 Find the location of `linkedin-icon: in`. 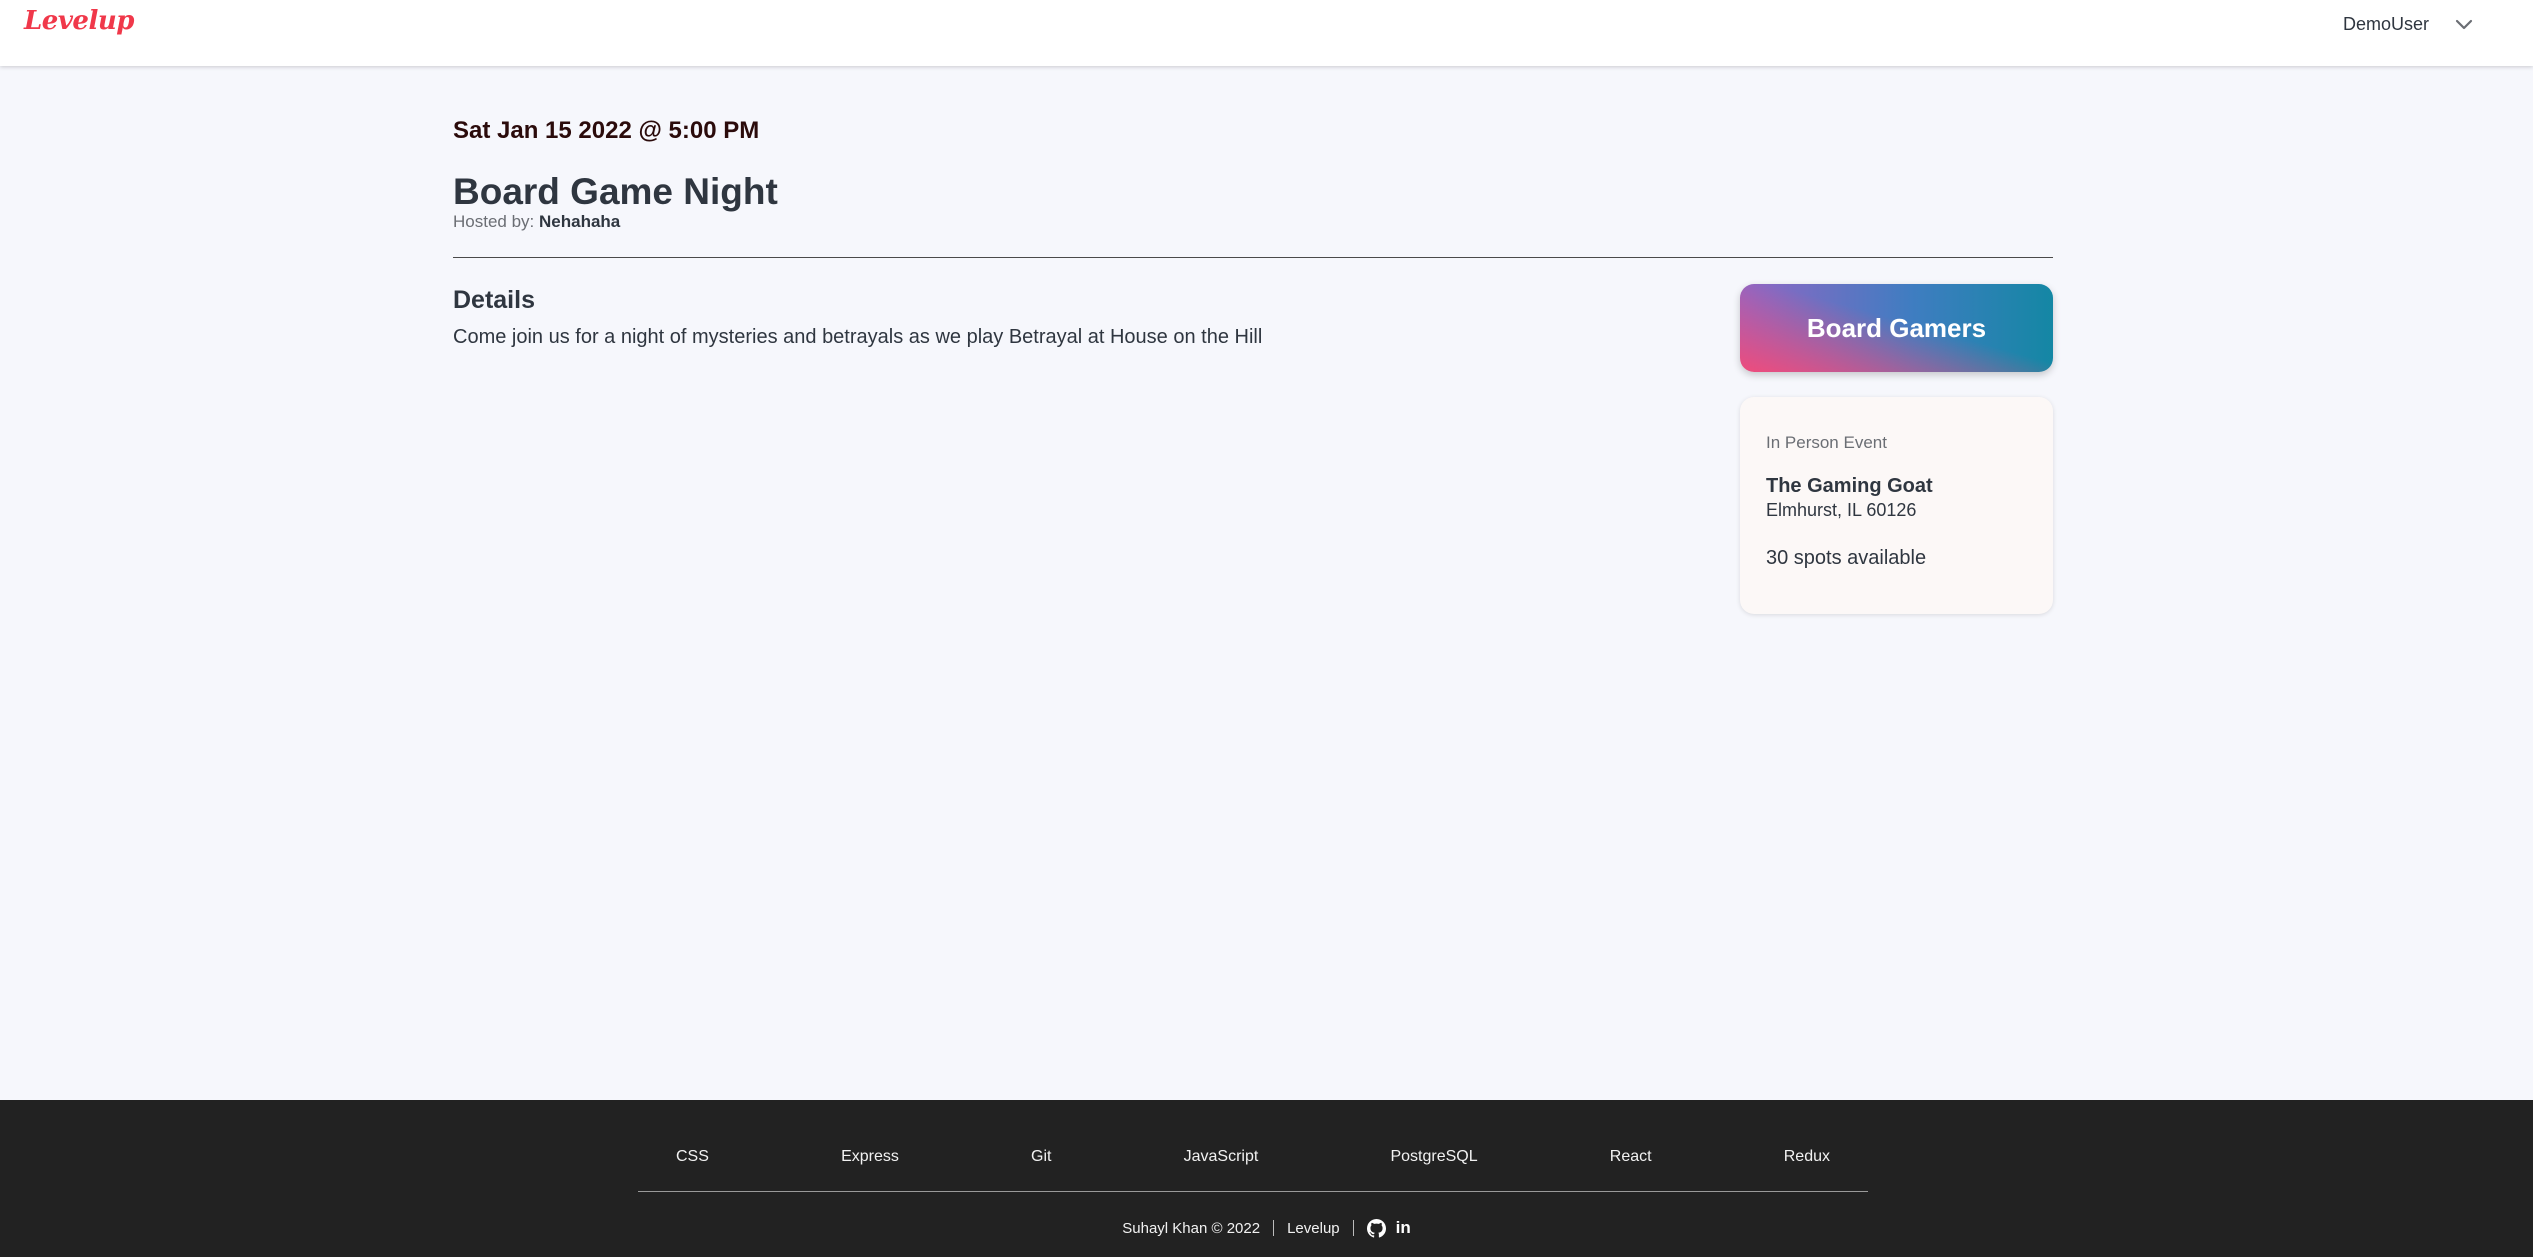

linkedin-icon: in is located at coordinates (1403, 1228).